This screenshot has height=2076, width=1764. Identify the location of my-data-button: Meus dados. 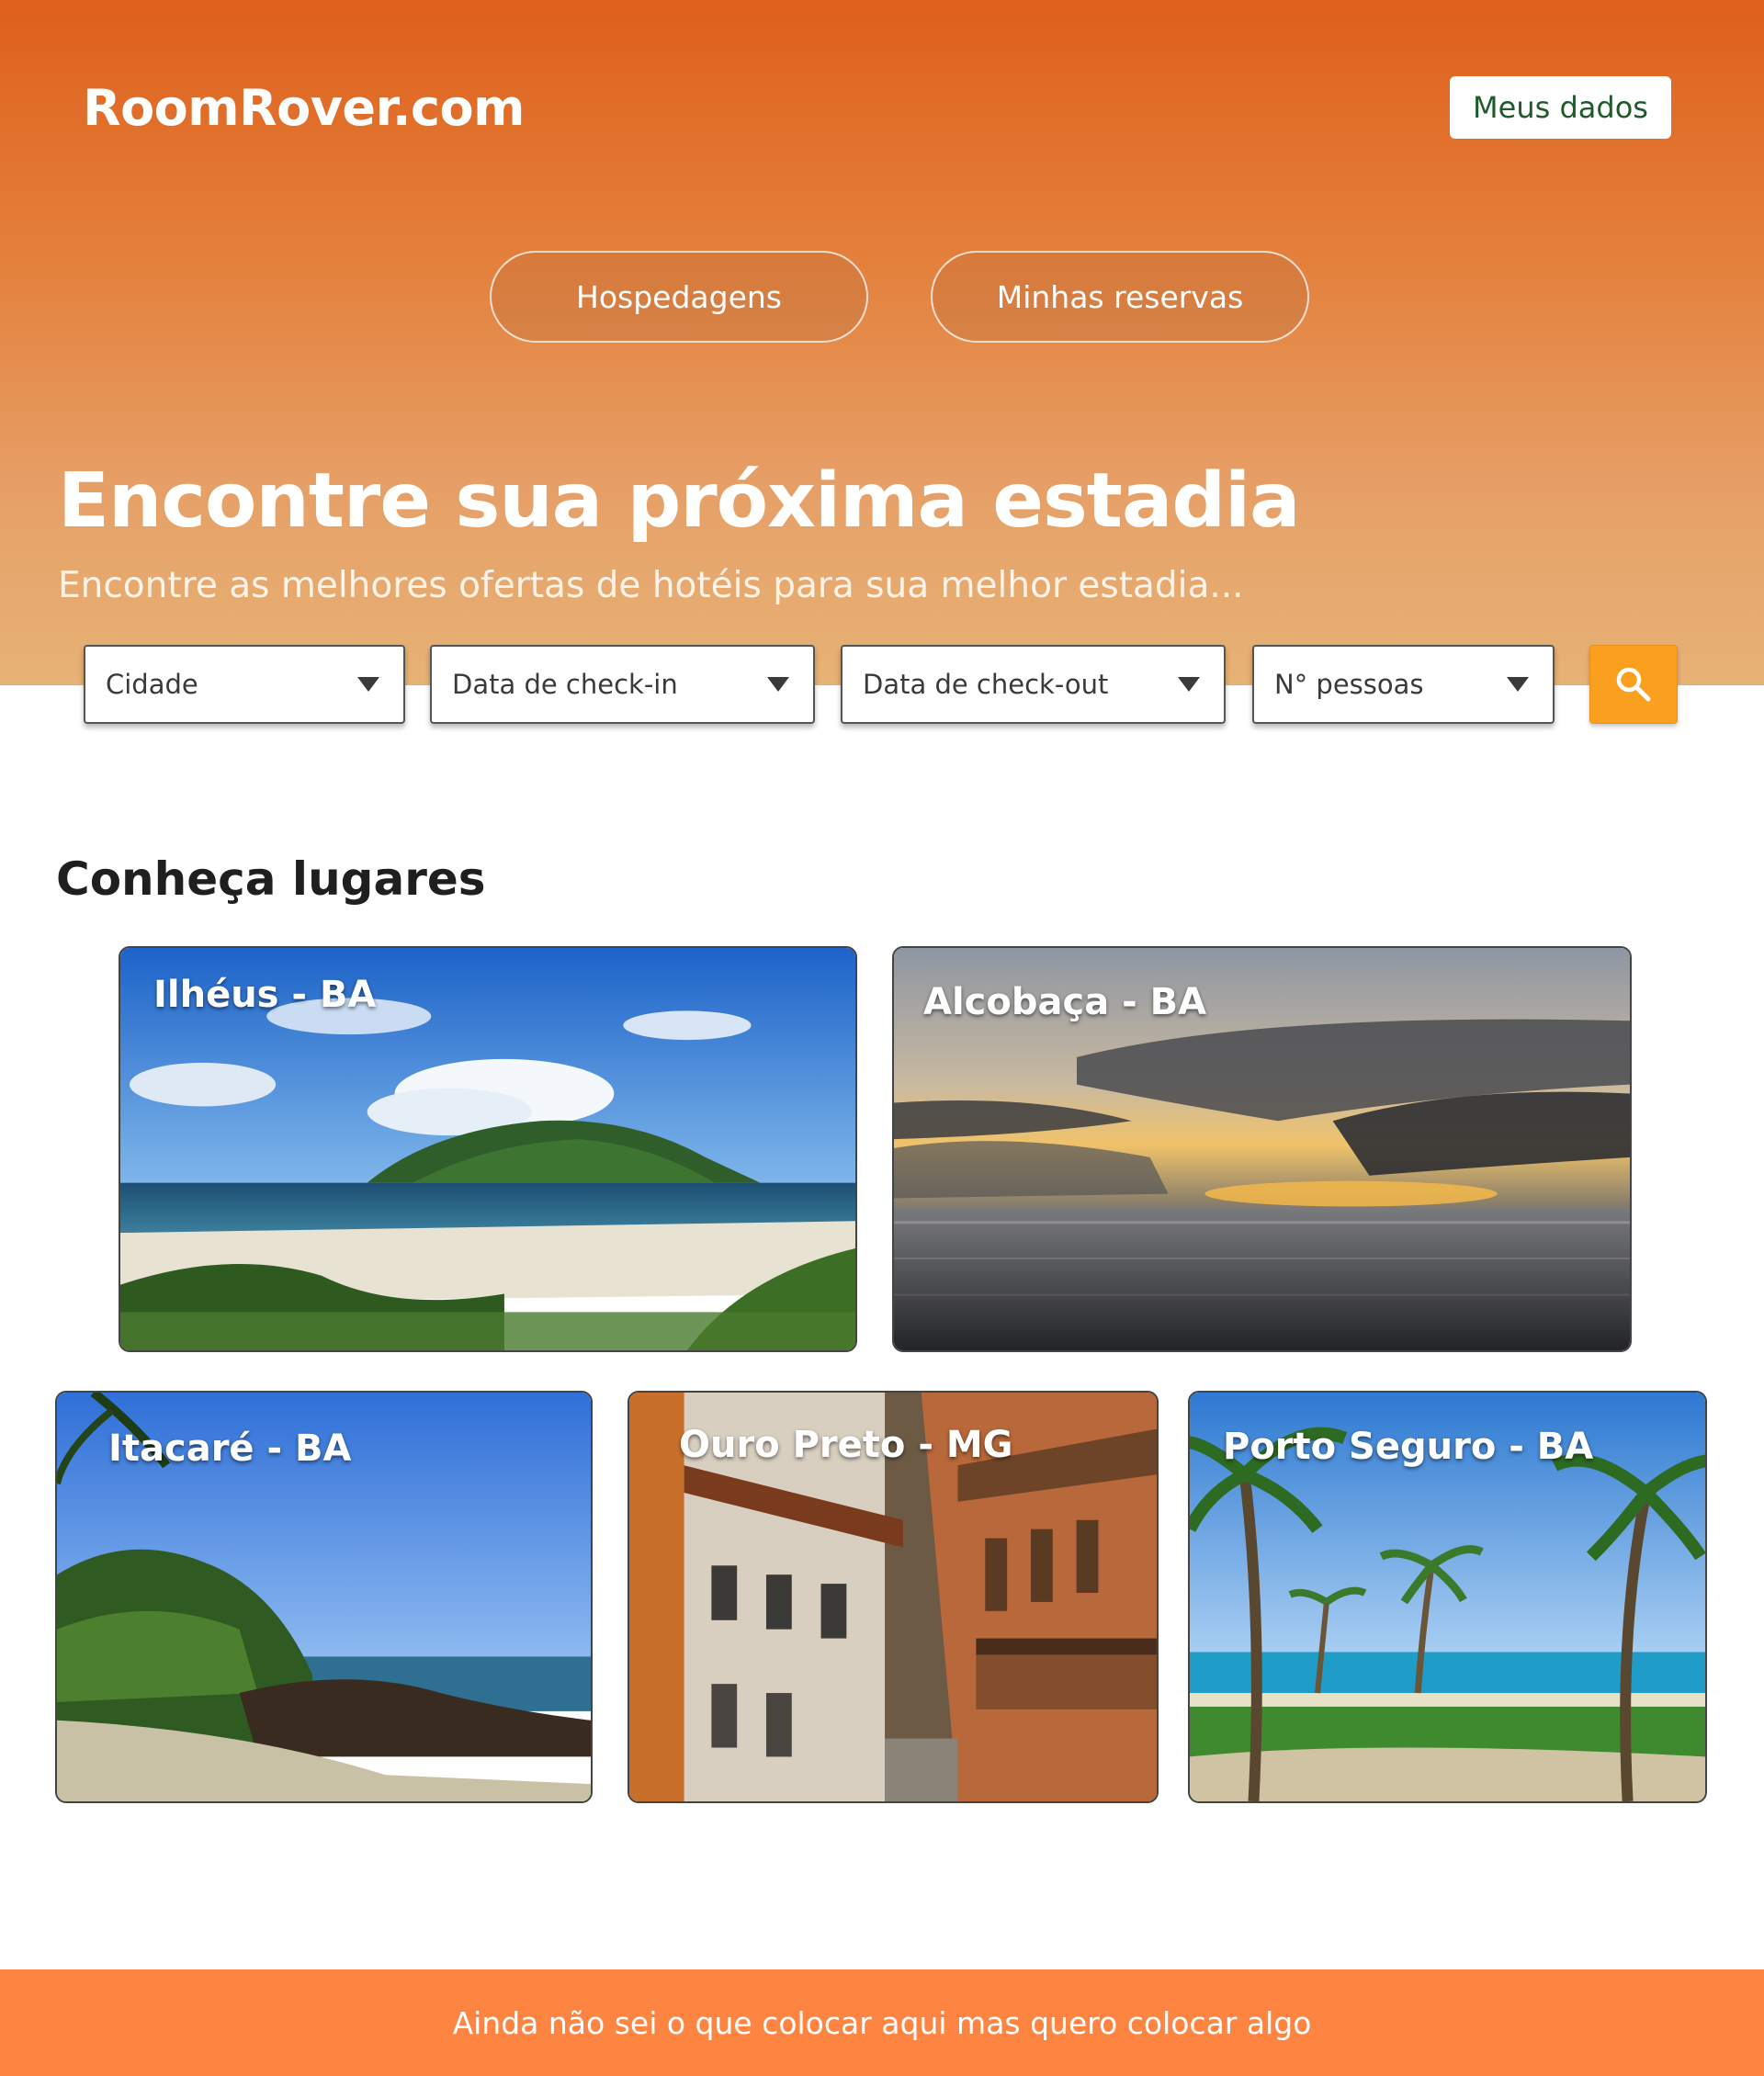
(1560, 107).